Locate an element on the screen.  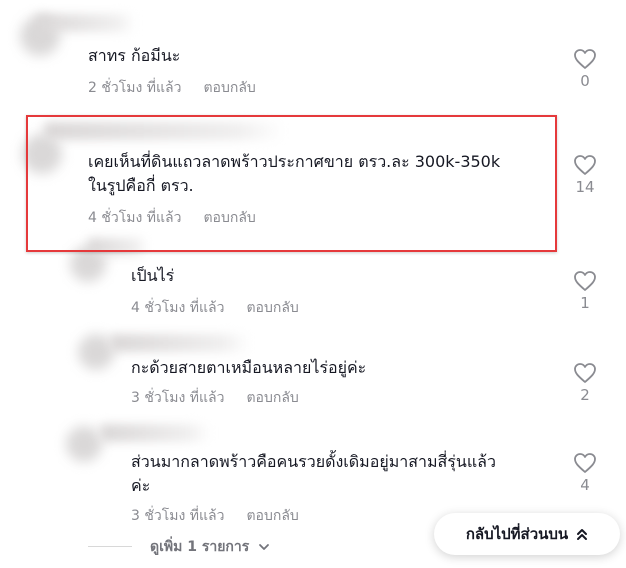
see-more-button: ดูเพิ่ม 1 รายการ is located at coordinates (210, 547).